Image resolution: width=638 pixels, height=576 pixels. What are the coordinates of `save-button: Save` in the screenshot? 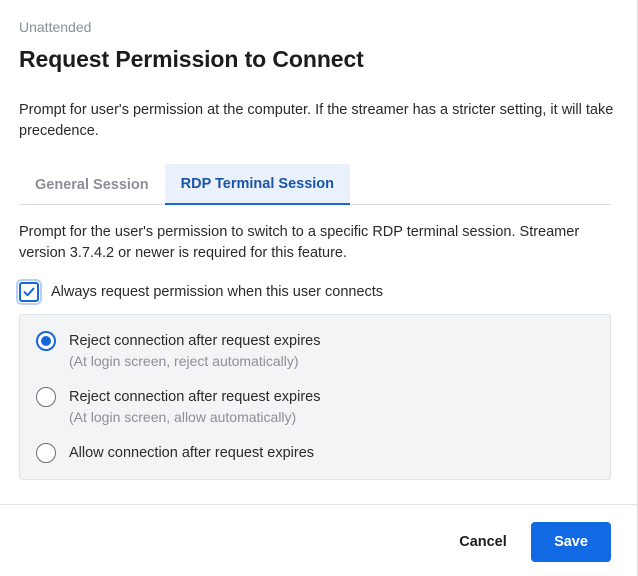 It's located at (571, 542).